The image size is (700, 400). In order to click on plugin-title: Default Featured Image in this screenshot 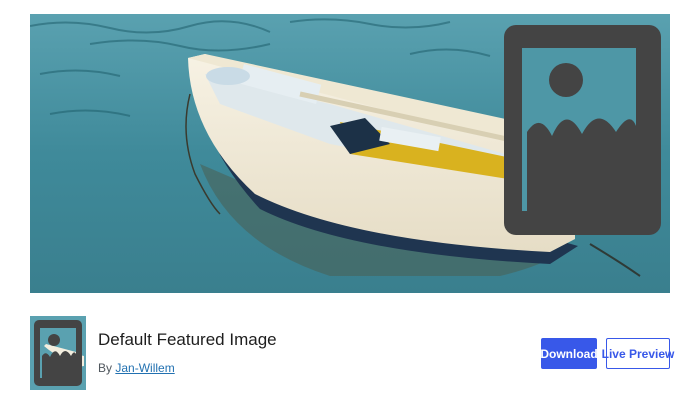, I will do `click(187, 339)`.